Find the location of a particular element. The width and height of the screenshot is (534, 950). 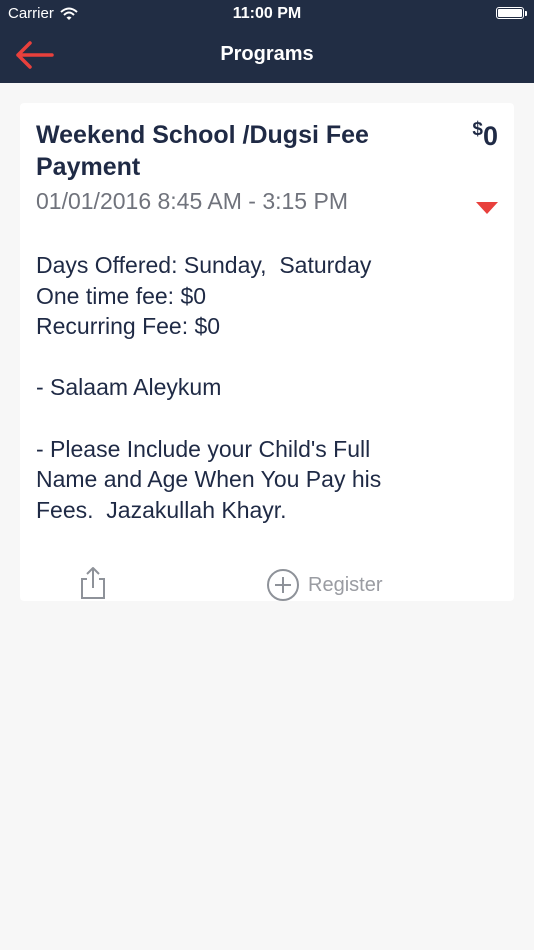

description-line: - Please Include your Child's Full is located at coordinates (203, 448).